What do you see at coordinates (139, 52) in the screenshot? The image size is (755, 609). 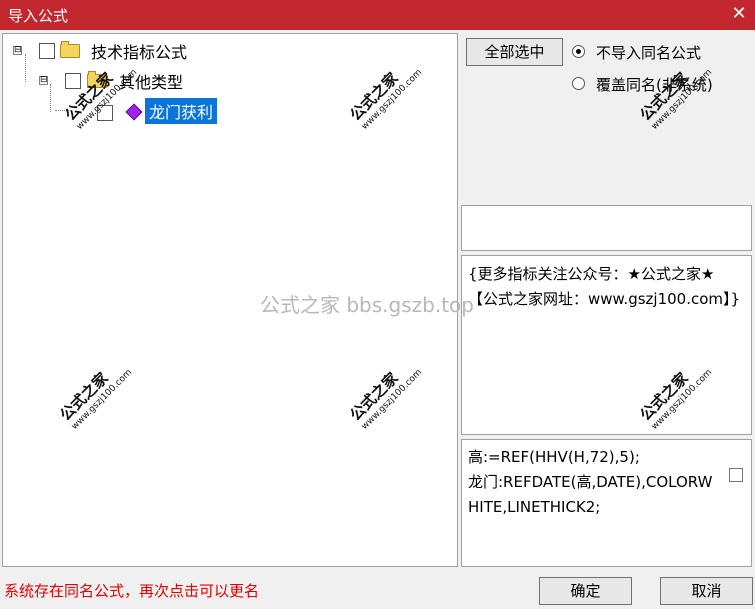 I see `tree-item-label: 技术指标公式` at bounding box center [139, 52].